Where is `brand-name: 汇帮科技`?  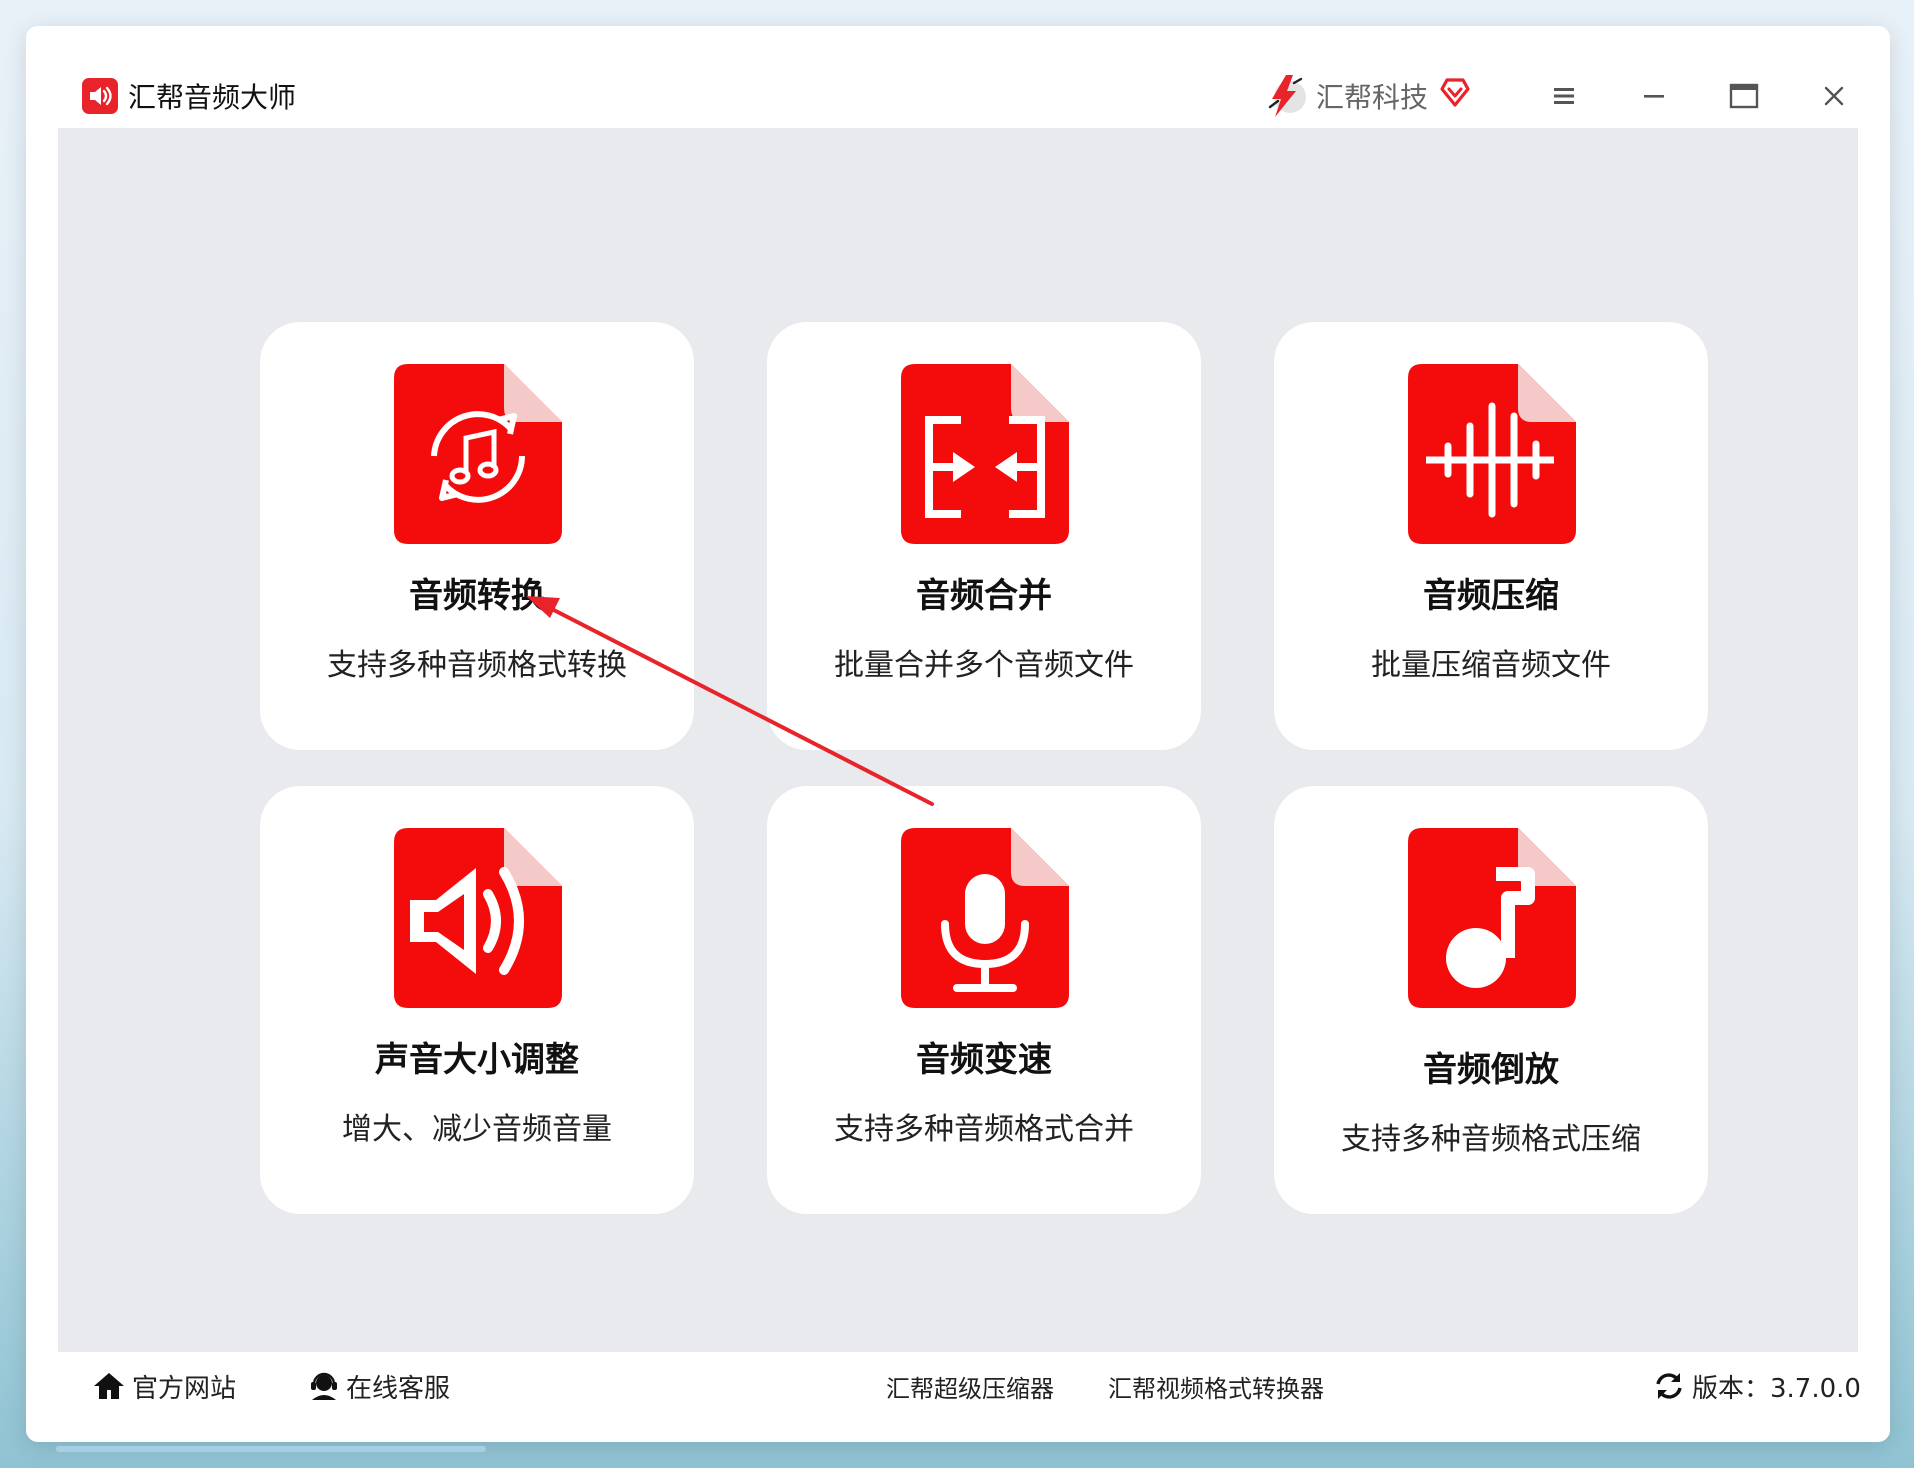 brand-name: 汇帮科技 is located at coordinates (1372, 97).